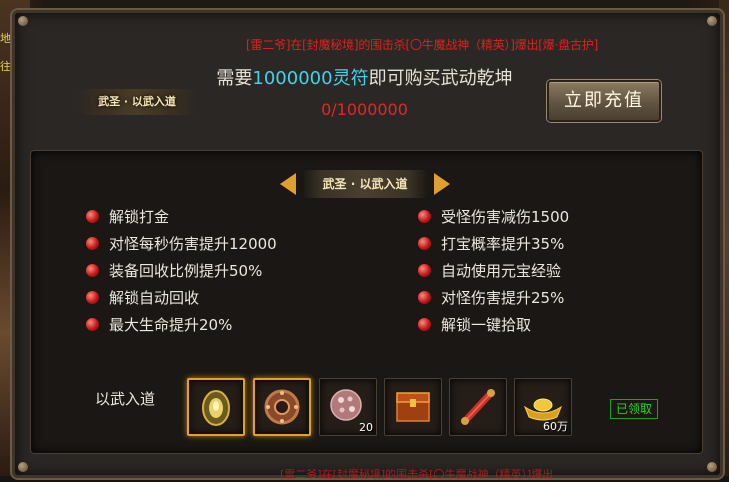  I want to click on world-broadcast-ticker-bottom: [雷二爷]在[封魔秘境]的围击杀[〇牛魔战神（精英）]爆出, so click(417, 474).